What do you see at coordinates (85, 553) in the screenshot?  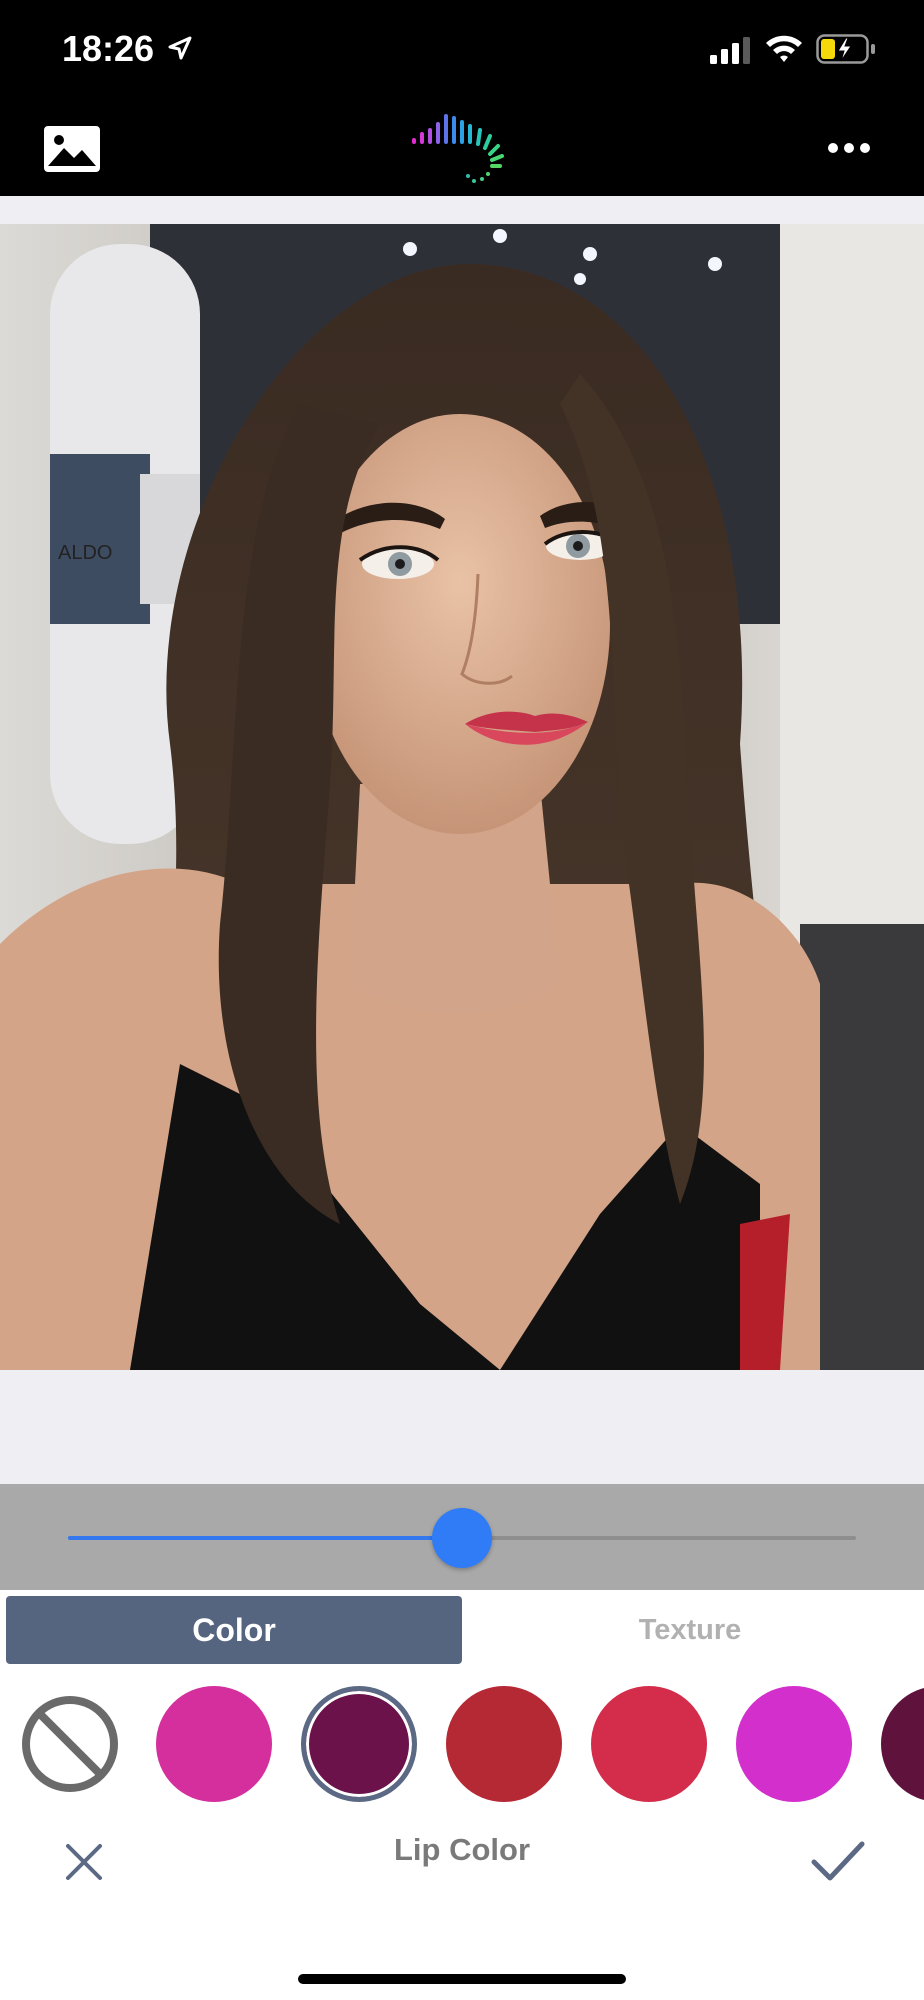 I see `background-sign: ALDO` at bounding box center [85, 553].